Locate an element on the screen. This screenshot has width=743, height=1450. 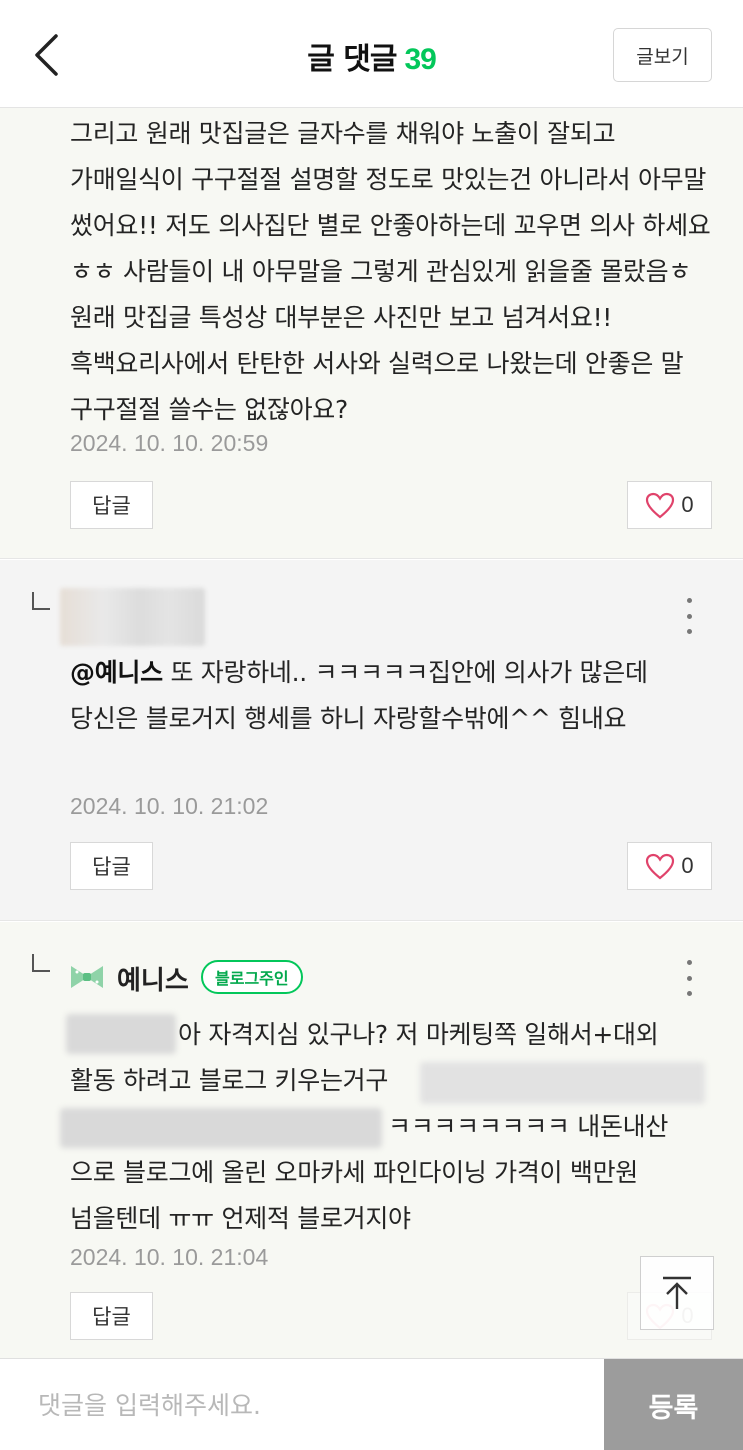
scroll-top-icon is located at coordinates (677, 1292).